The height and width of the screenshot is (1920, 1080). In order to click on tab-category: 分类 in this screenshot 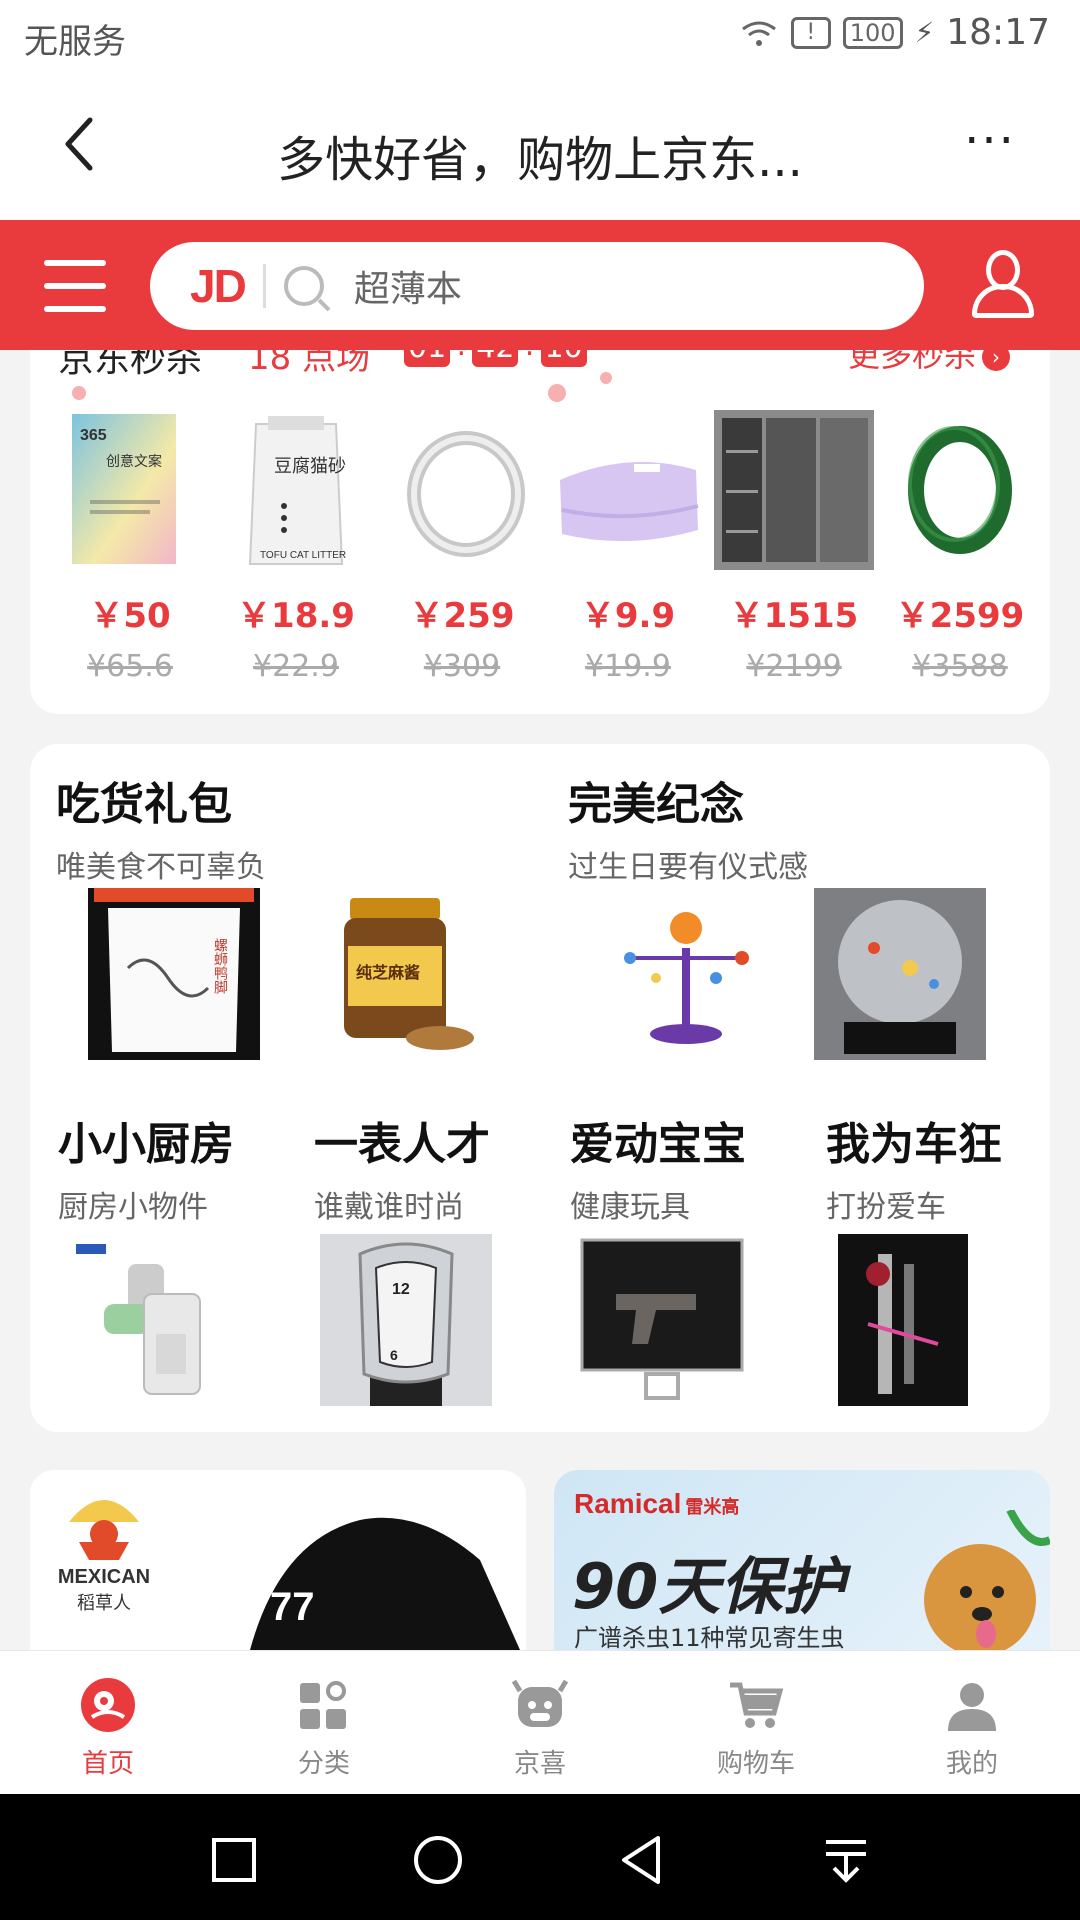, I will do `click(324, 1728)`.